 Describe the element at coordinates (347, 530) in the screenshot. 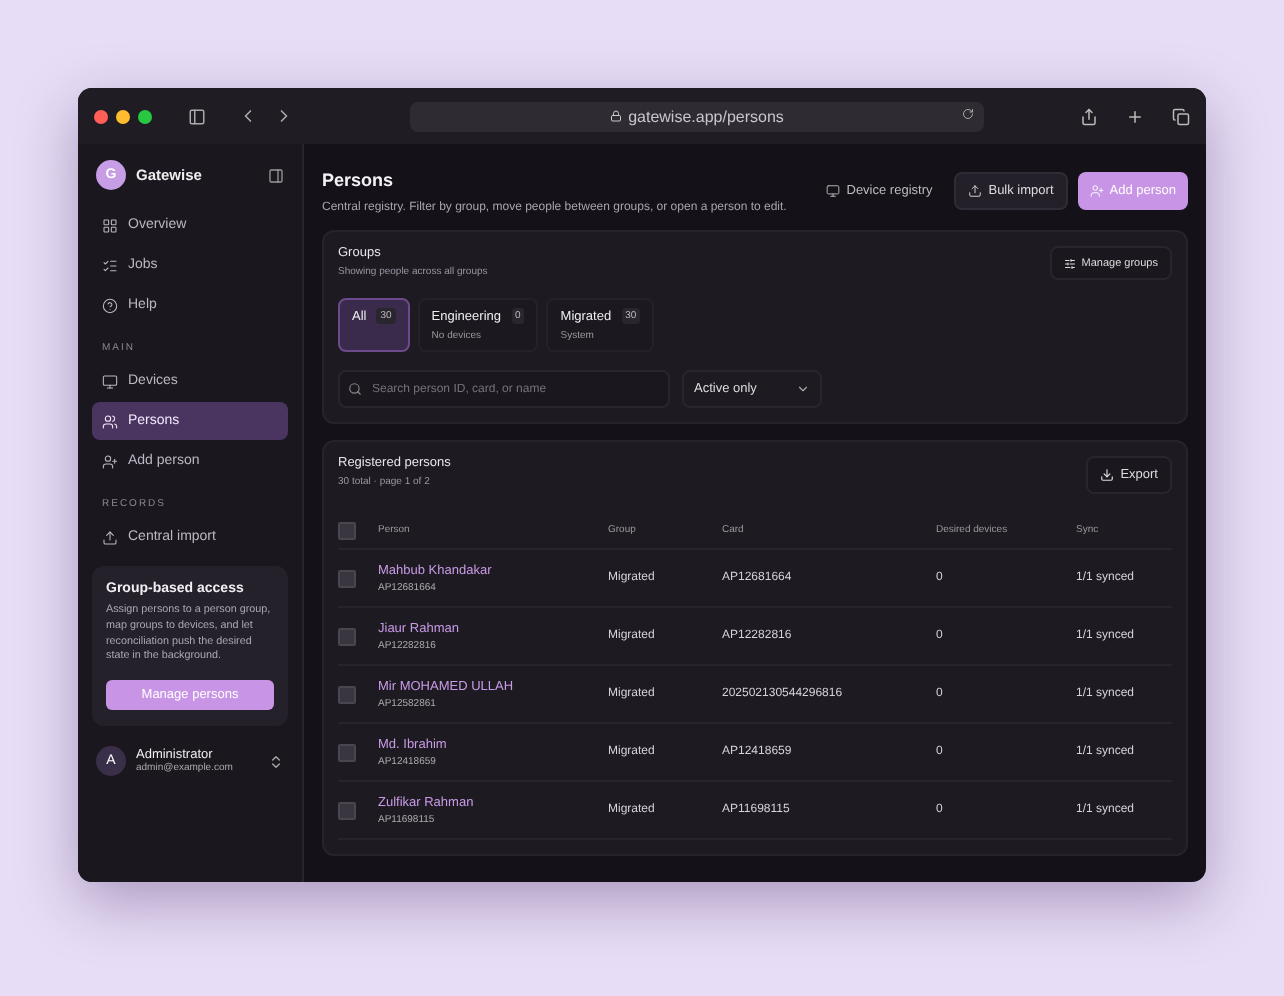

I see `select-all-checkbox` at that location.